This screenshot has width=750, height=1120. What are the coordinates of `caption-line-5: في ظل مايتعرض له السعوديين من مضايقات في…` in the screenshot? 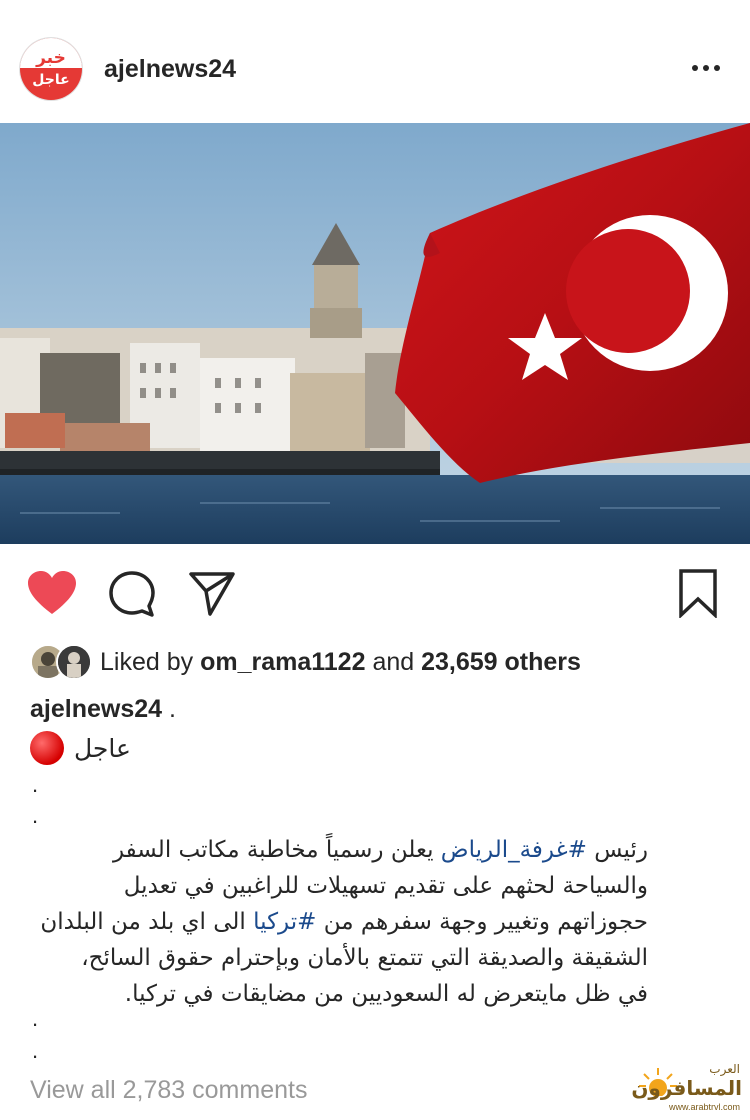 It's located at (386, 994).